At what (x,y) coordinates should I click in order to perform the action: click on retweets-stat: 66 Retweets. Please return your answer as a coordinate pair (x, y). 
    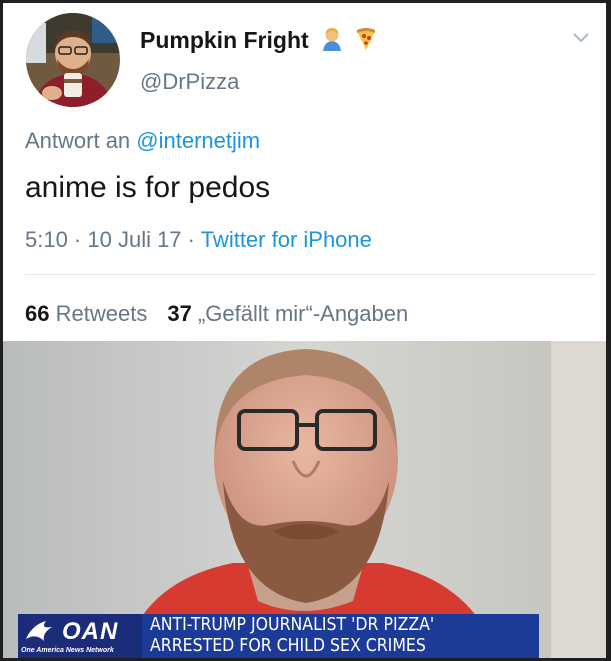
    Looking at the image, I should click on (86, 313).